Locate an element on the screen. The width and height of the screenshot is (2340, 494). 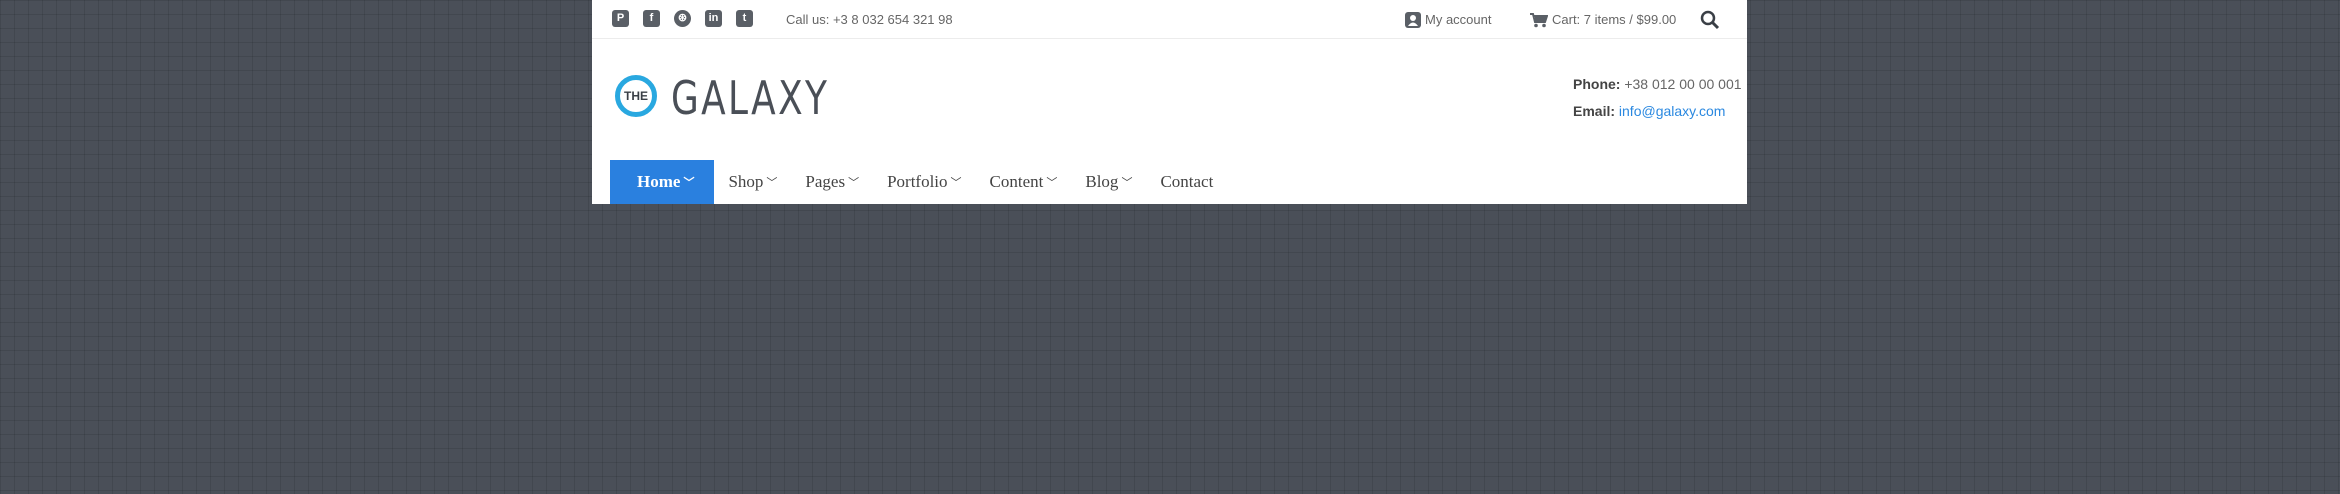
nav-label: Portfolio is located at coordinates (917, 181).